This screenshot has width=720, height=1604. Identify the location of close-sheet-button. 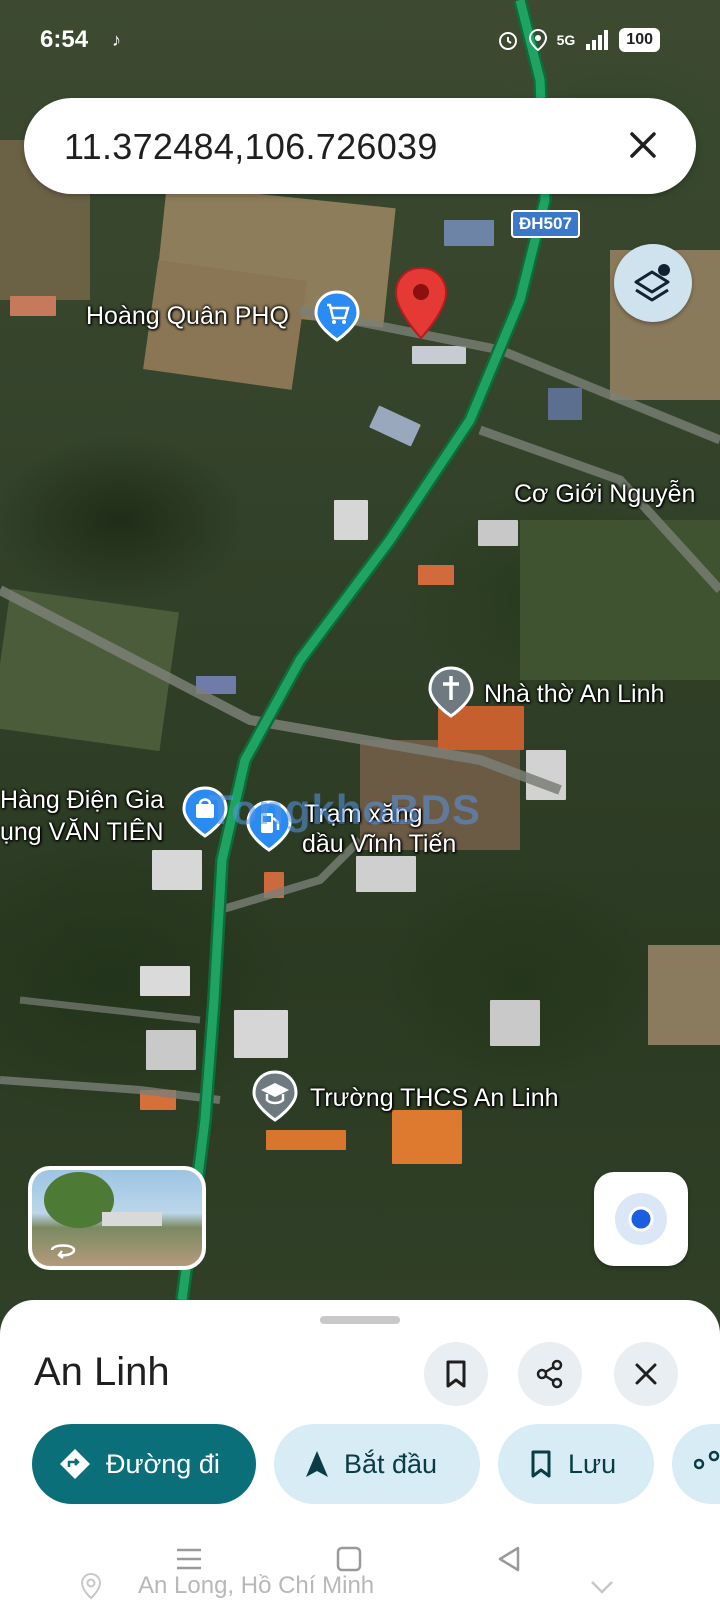
(646, 1374).